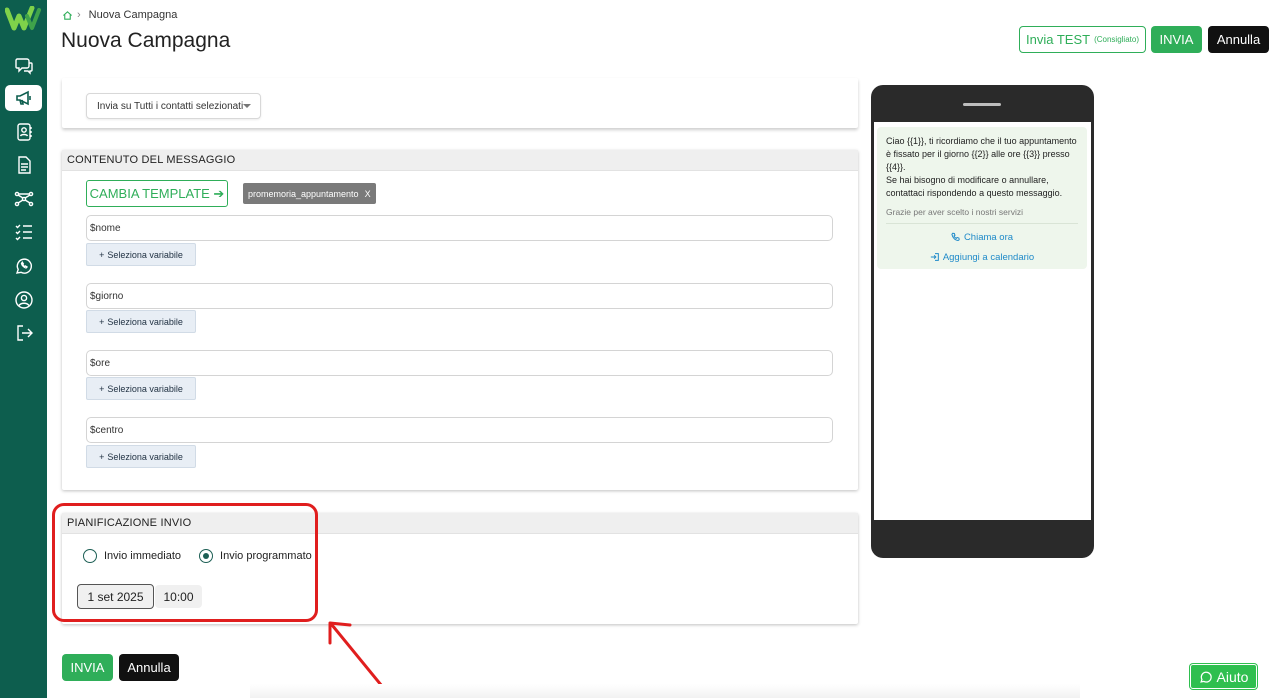 This screenshot has width=1280, height=698. I want to click on megaphone-icon, so click(23, 98).